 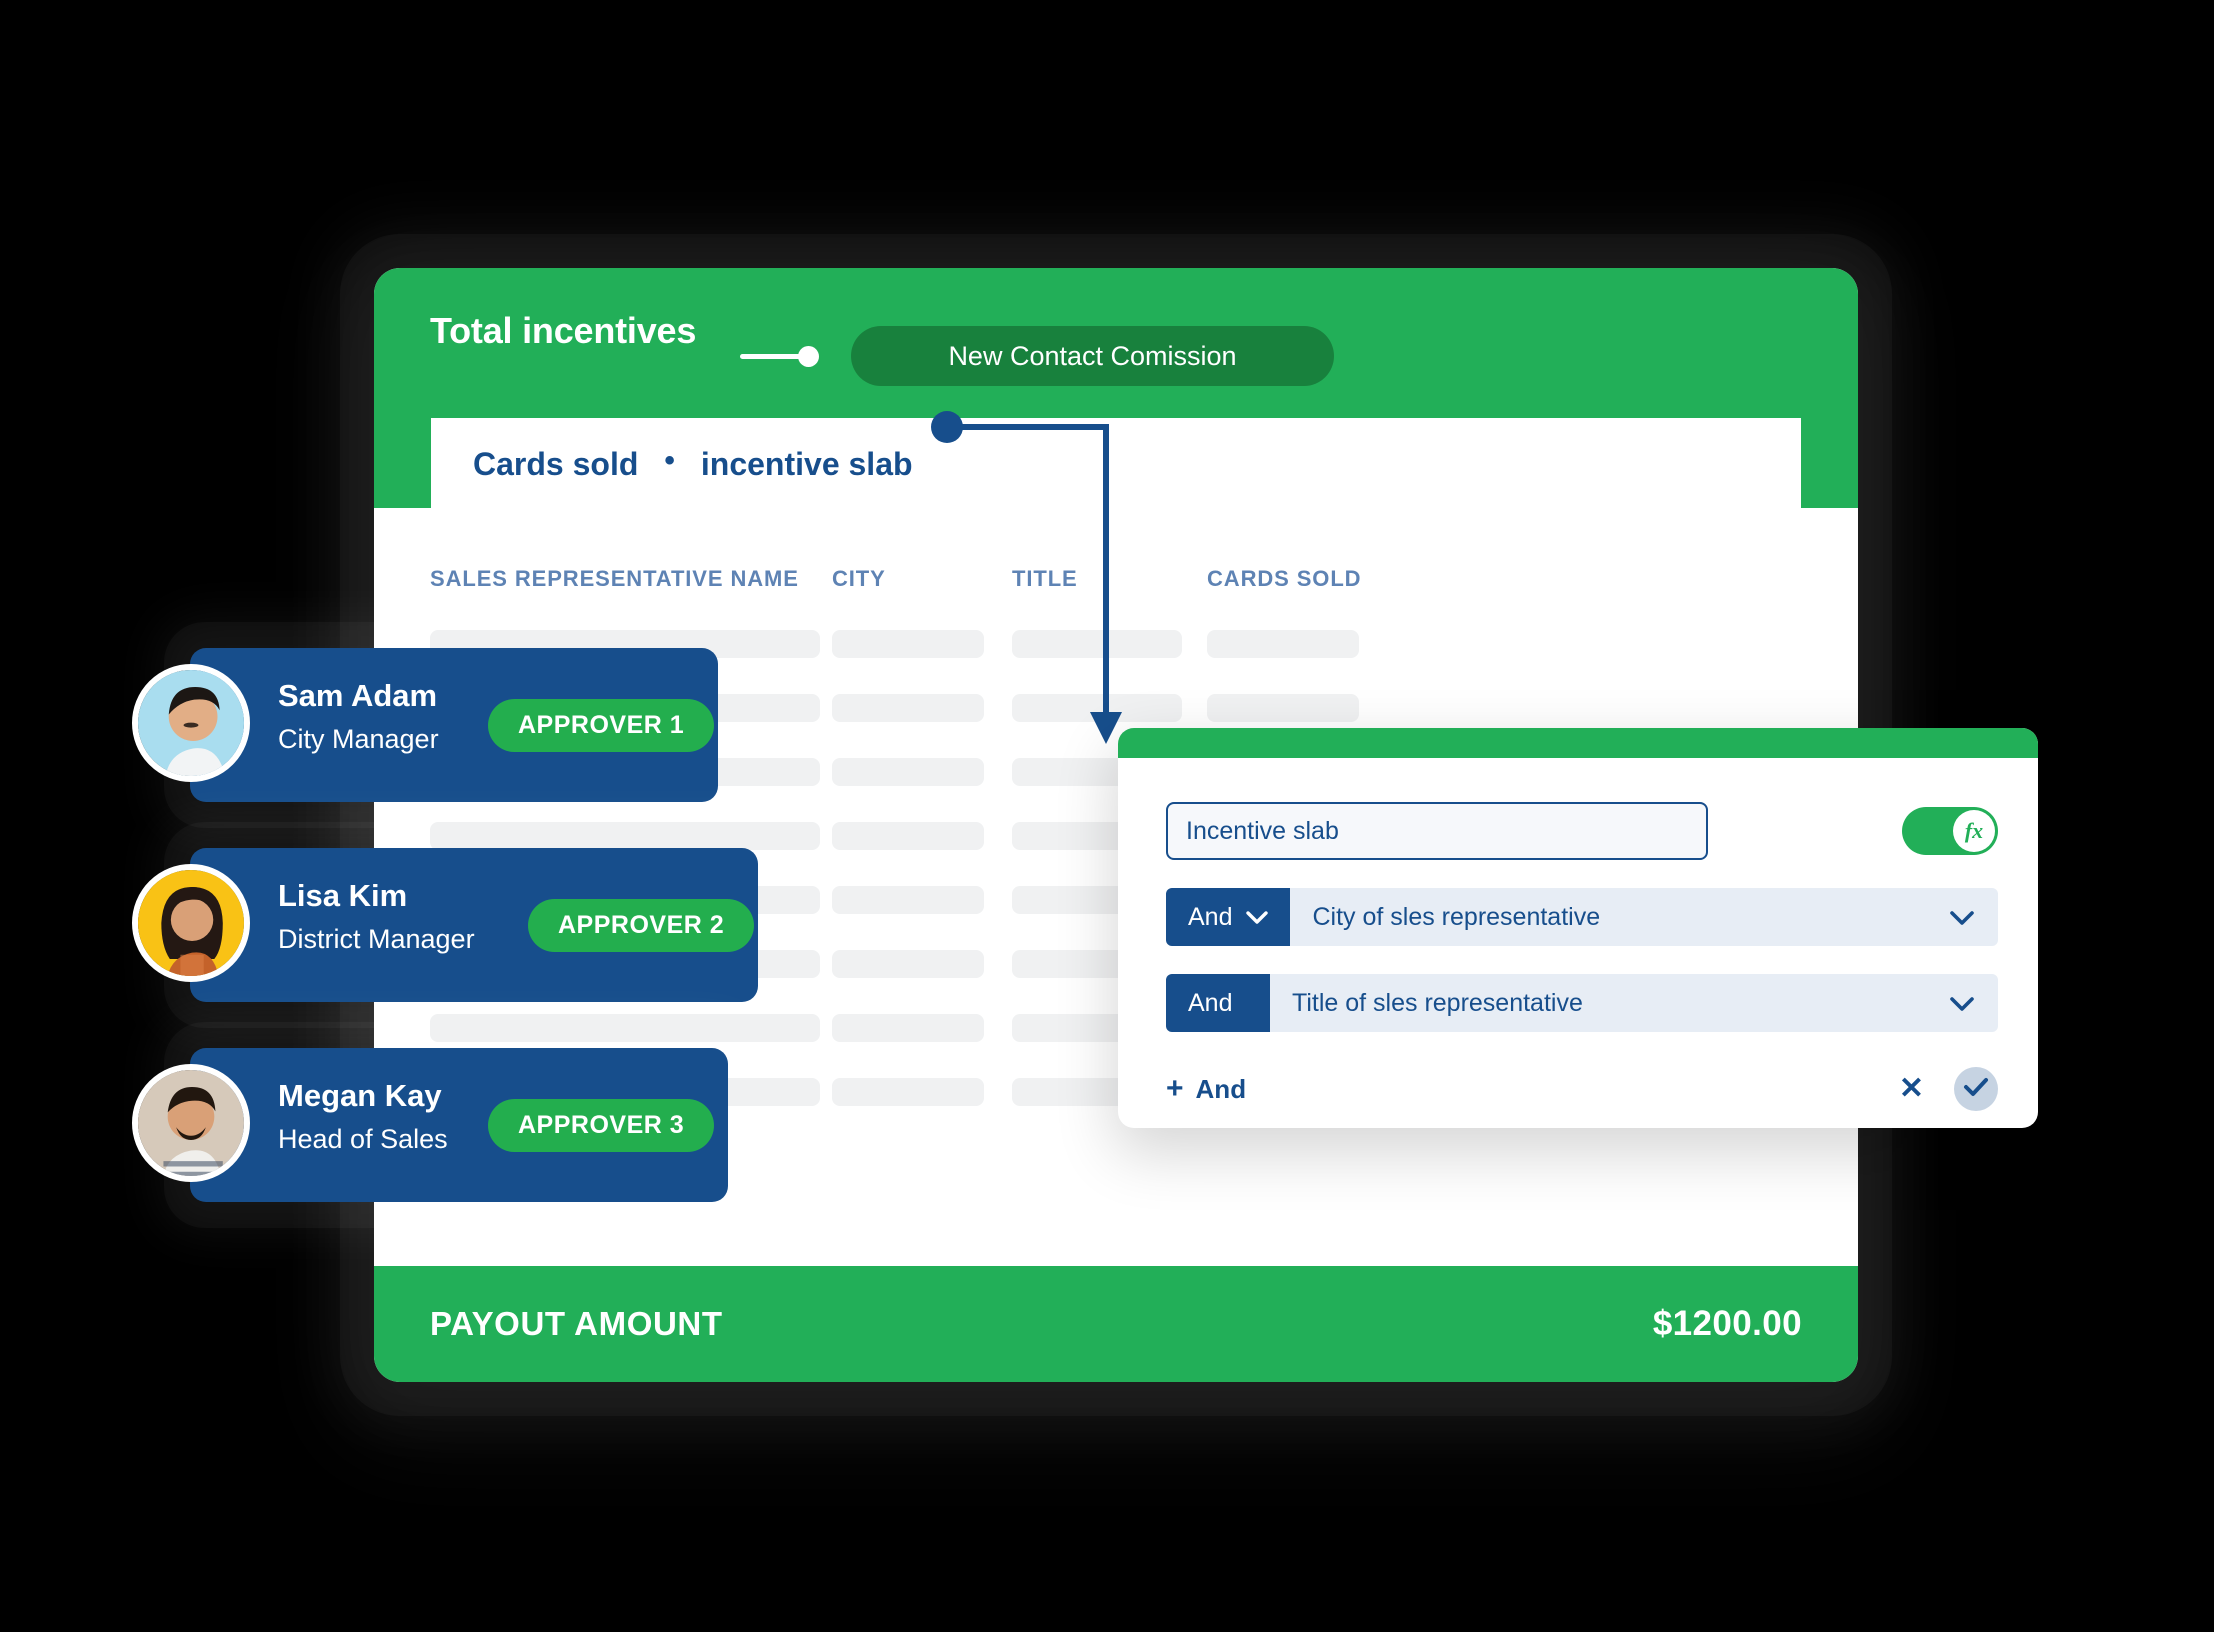 What do you see at coordinates (563, 330) in the screenshot?
I see `page-title: Total incentives` at bounding box center [563, 330].